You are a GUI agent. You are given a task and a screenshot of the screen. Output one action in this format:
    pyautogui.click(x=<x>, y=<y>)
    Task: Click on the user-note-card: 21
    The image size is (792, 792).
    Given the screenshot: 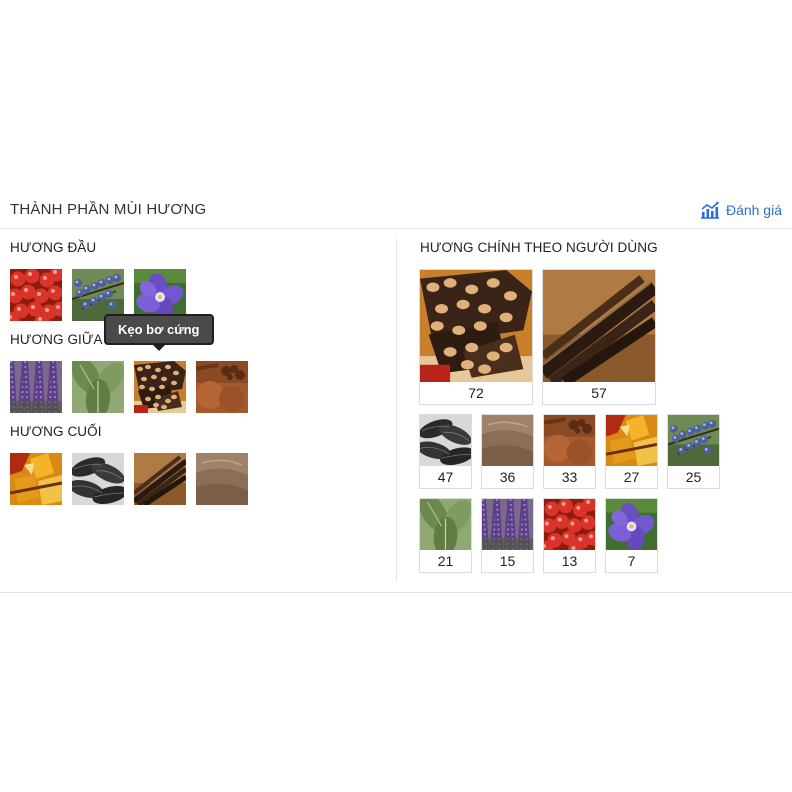 What is the action you would take?
    pyautogui.click(x=445, y=535)
    